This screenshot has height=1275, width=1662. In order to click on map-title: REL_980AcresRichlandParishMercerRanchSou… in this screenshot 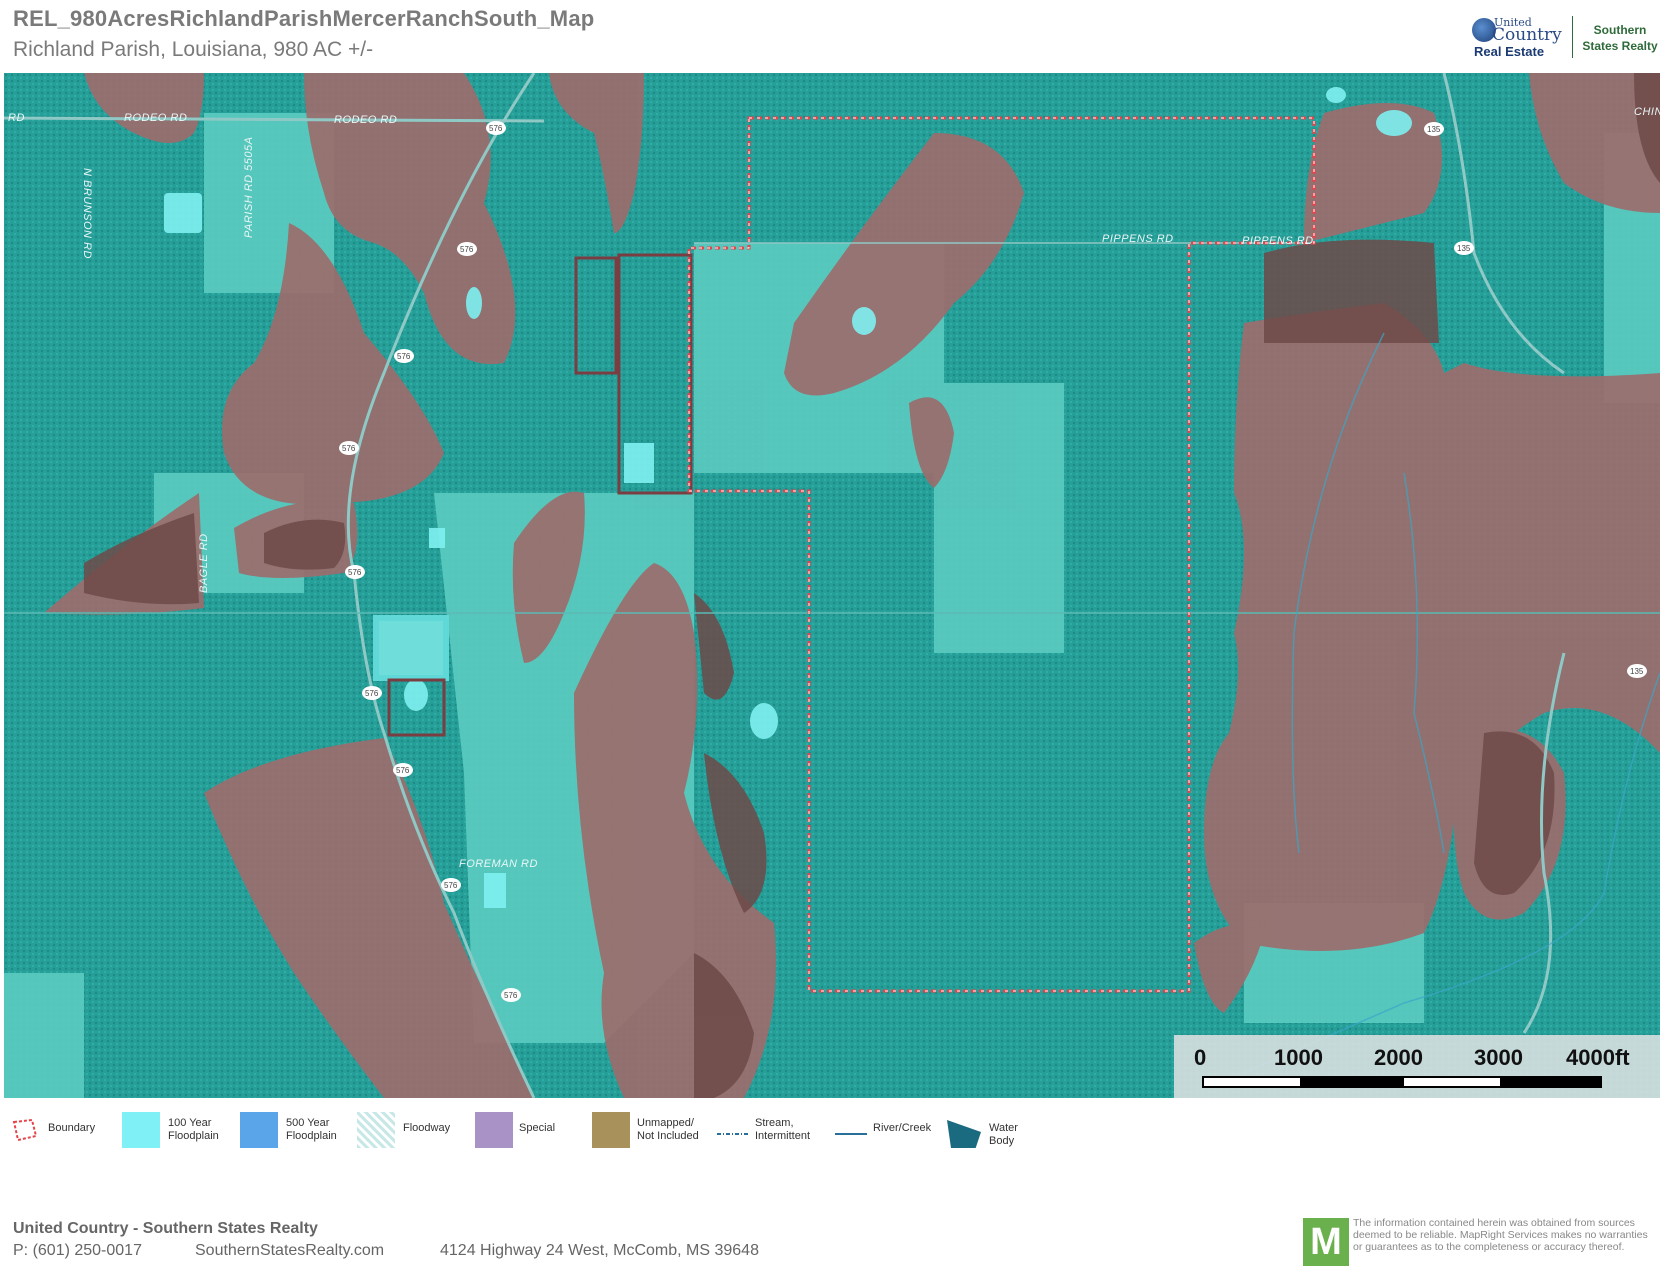, I will do `click(304, 18)`.